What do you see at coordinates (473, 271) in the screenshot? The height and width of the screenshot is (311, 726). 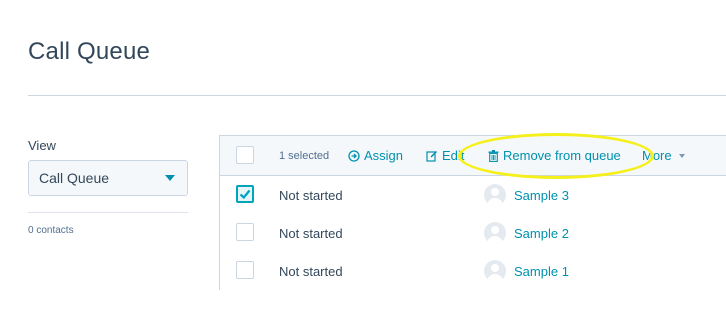 I see `table-row: Not started Sample 1` at bounding box center [473, 271].